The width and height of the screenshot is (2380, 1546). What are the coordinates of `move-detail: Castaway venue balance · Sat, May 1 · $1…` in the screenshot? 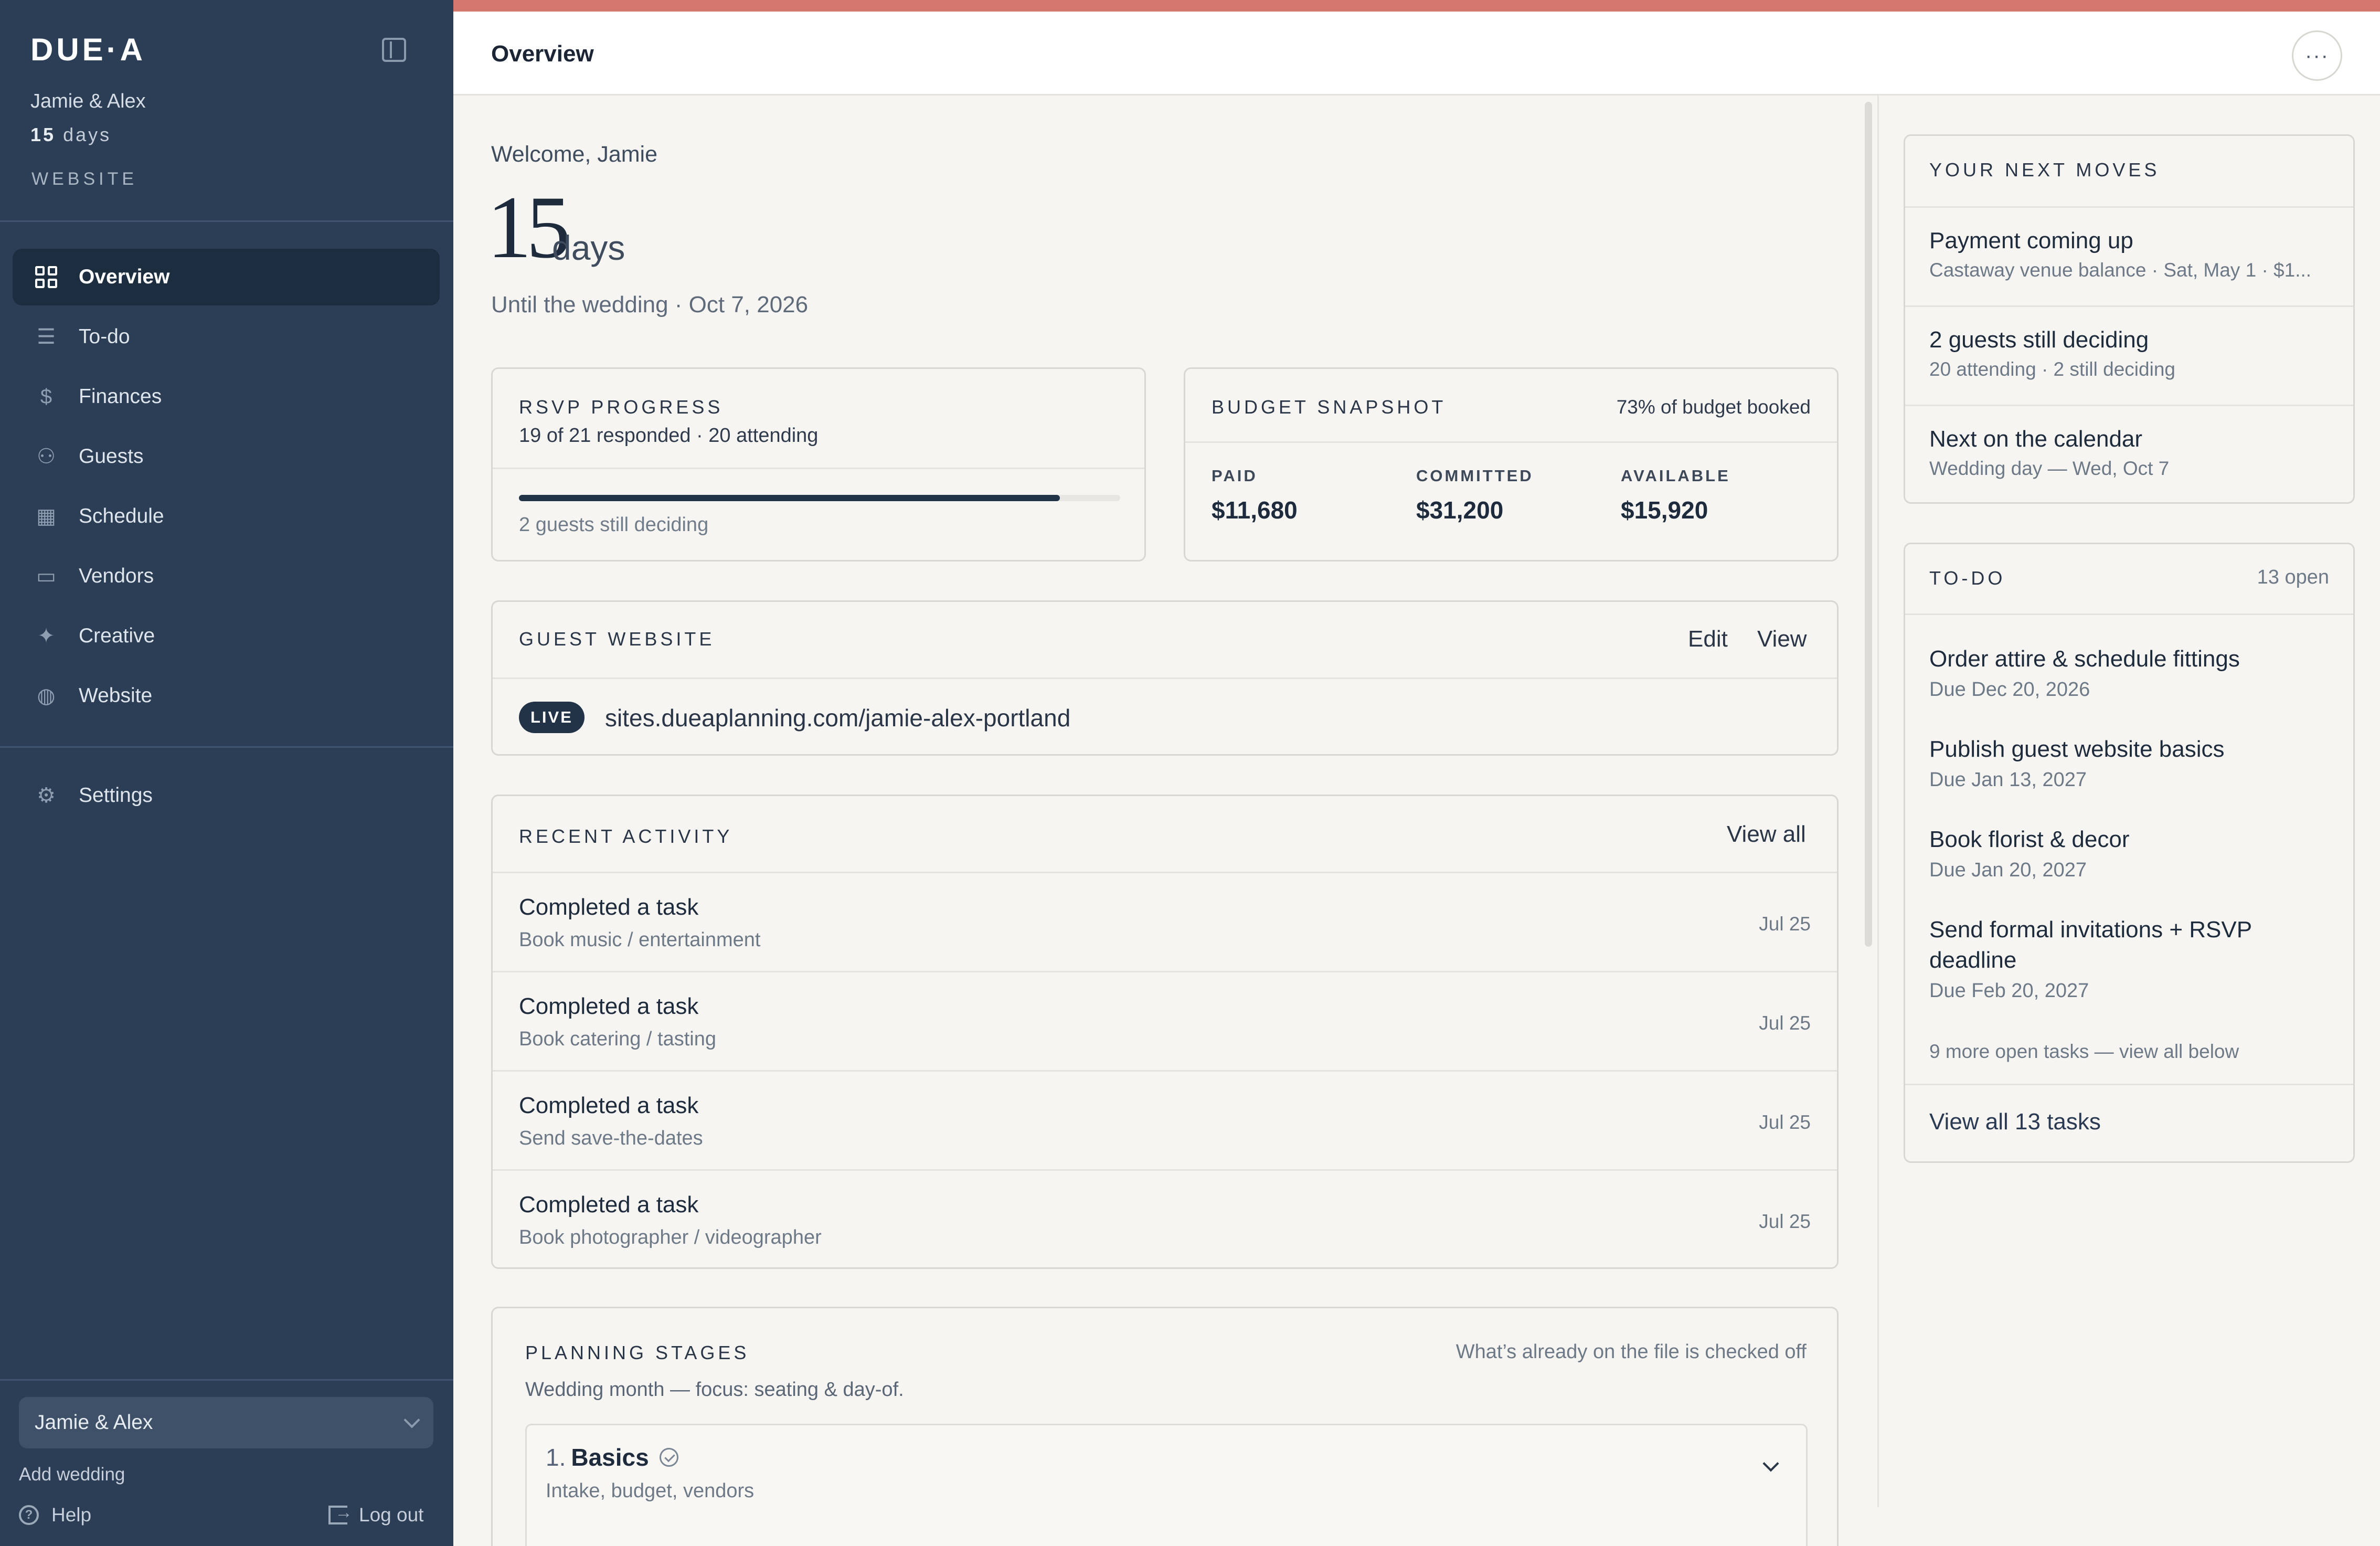 It's located at (2120, 270).